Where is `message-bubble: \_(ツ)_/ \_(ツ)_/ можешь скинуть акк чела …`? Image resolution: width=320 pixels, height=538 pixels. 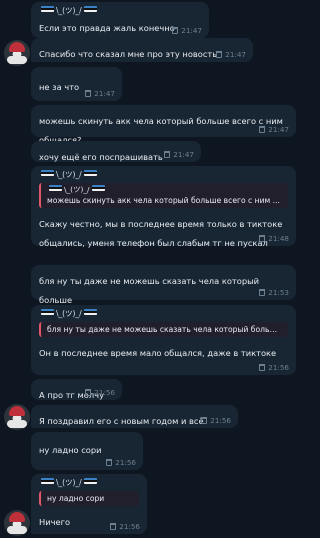 message-bubble: \_(ツ)_/ \_(ツ)_/ можешь скинуть акк чела … is located at coordinates (163, 207).